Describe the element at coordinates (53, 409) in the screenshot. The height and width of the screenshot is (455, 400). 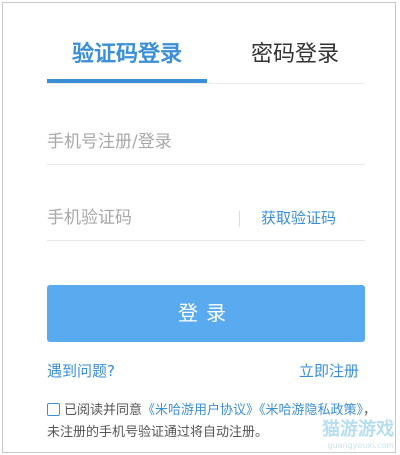
I see `agreement-checkbox` at that location.